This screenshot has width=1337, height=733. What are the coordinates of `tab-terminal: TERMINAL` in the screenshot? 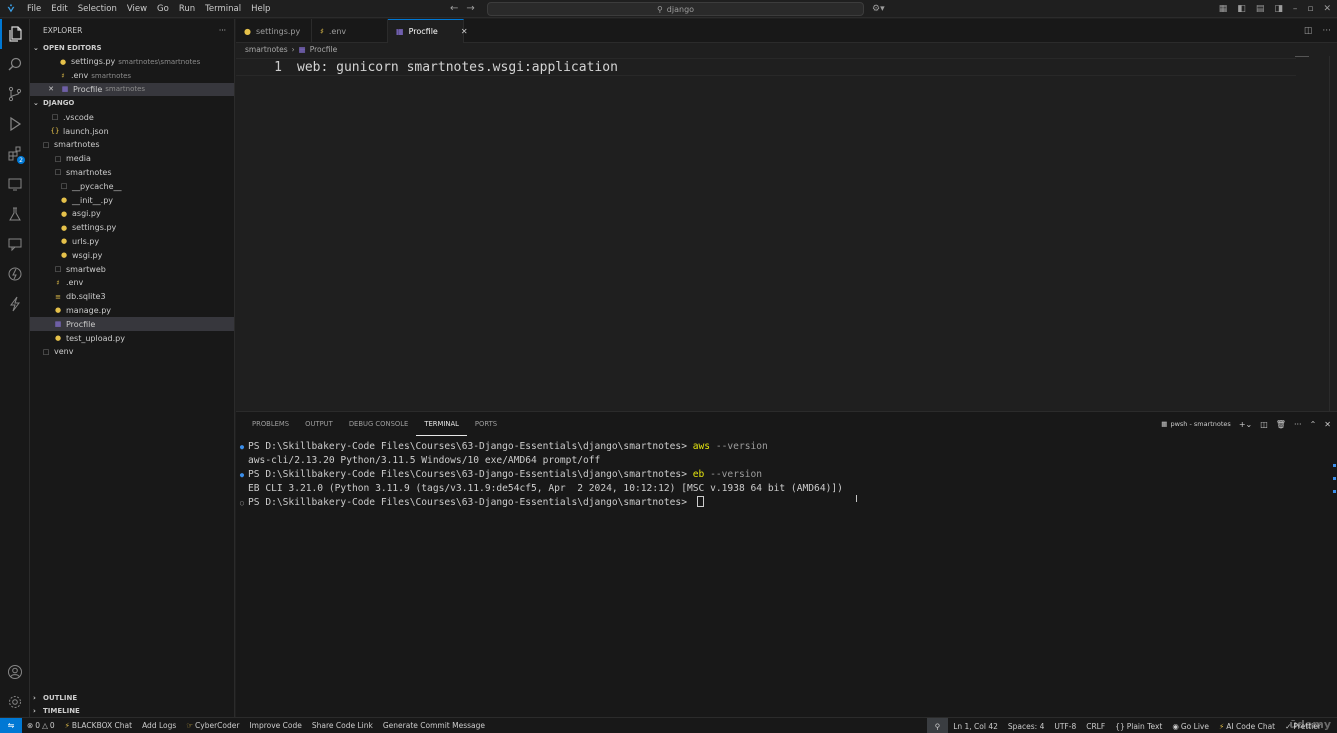 It's located at (441, 424).